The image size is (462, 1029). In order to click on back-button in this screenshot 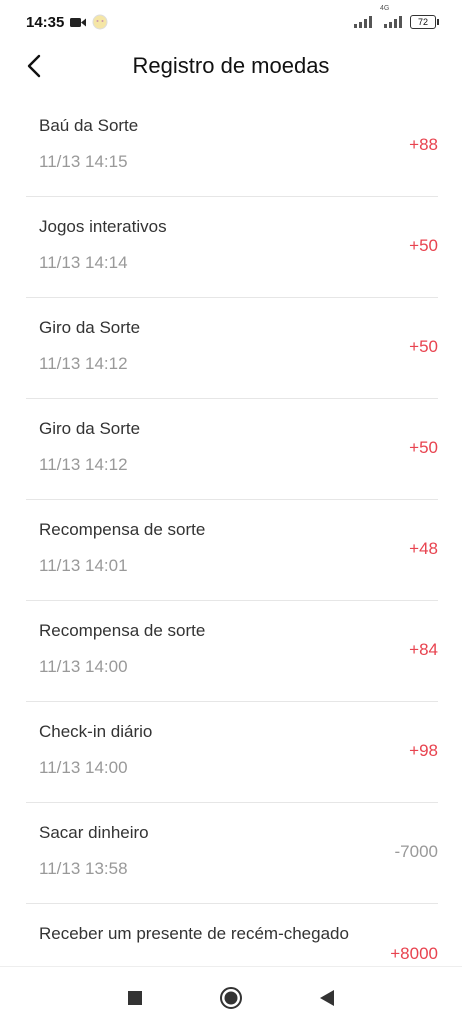, I will do `click(34, 66)`.